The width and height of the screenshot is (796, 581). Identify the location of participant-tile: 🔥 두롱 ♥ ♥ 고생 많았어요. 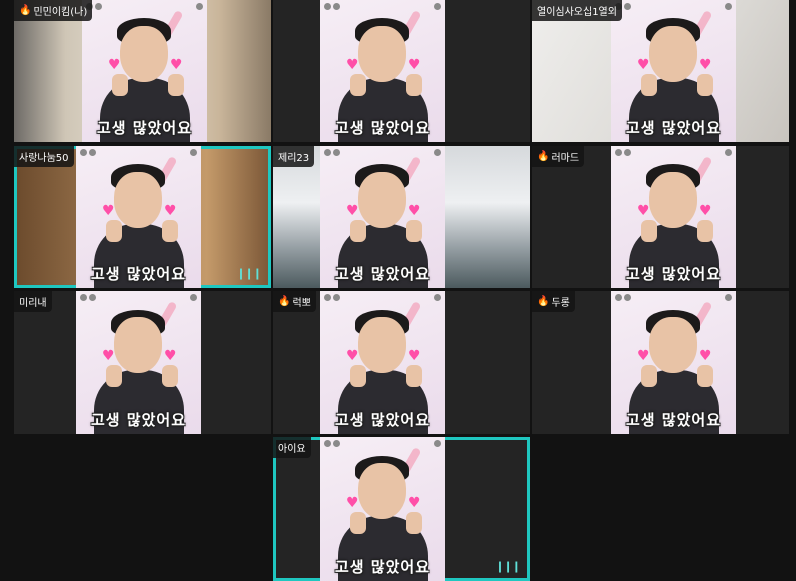
(660, 362).